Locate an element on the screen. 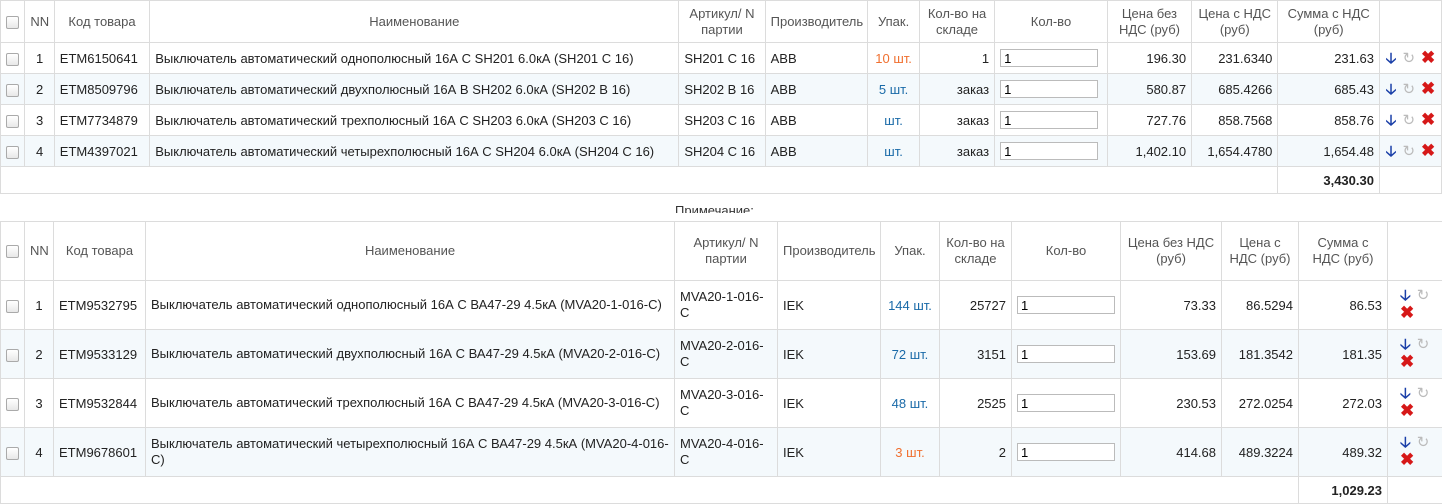 The width and height of the screenshot is (1442, 504). col-name: Наименование is located at coordinates (410, 251).